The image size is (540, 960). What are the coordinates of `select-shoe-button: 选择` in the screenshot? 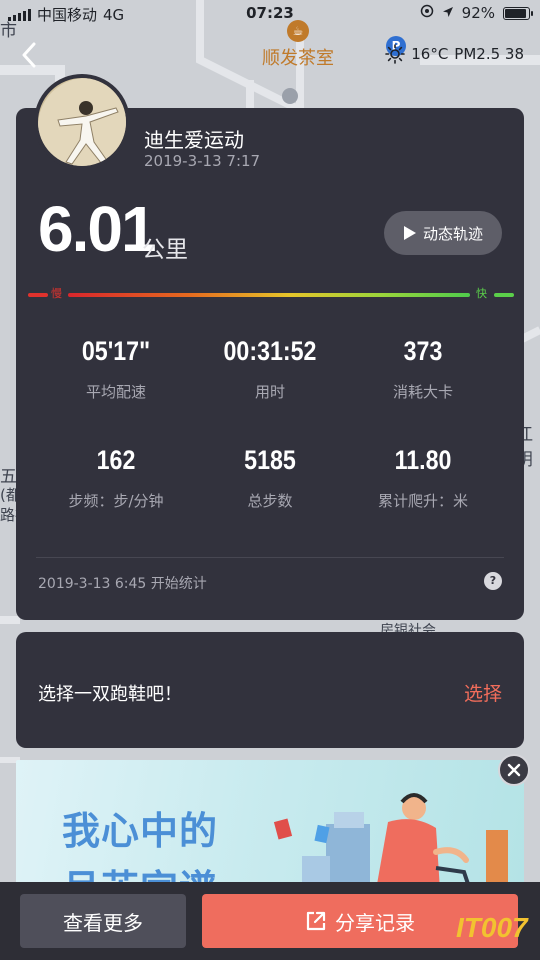 It's located at (483, 692).